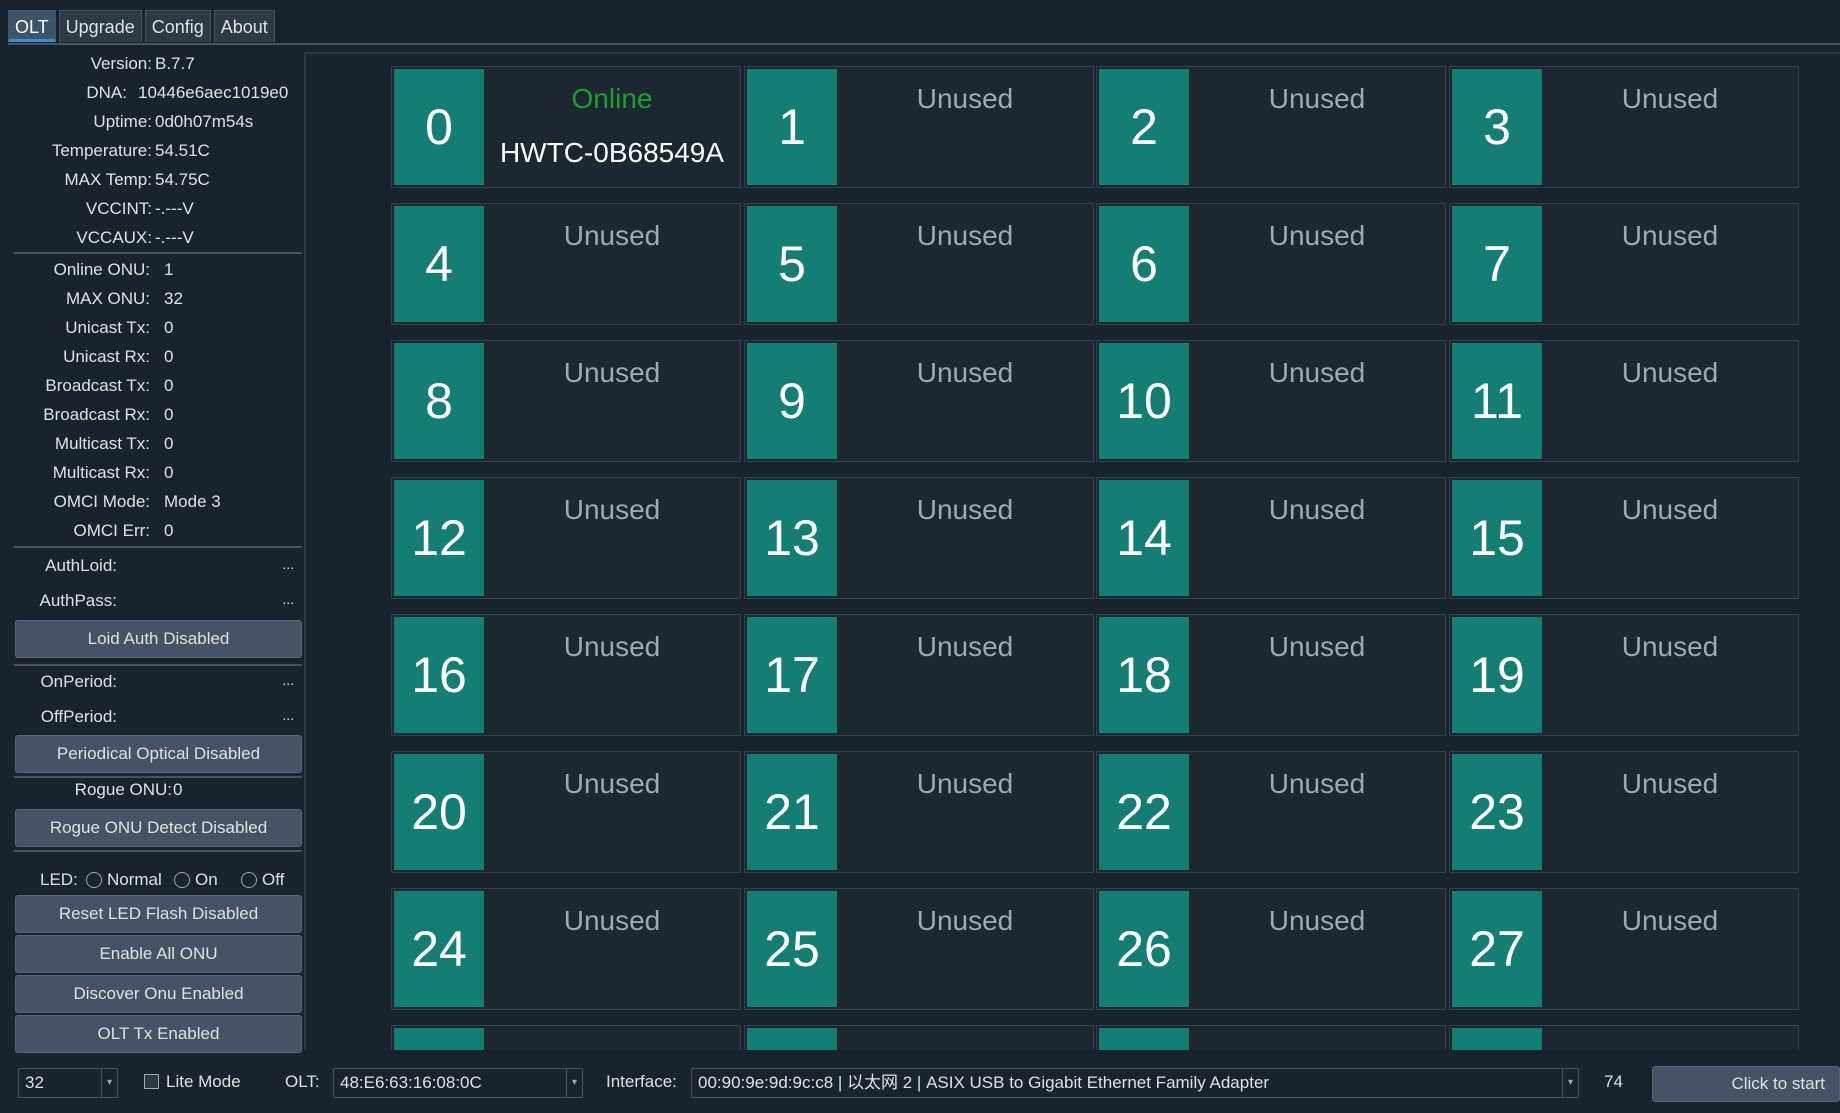  I want to click on onu-index-button: 18, so click(1144, 675).